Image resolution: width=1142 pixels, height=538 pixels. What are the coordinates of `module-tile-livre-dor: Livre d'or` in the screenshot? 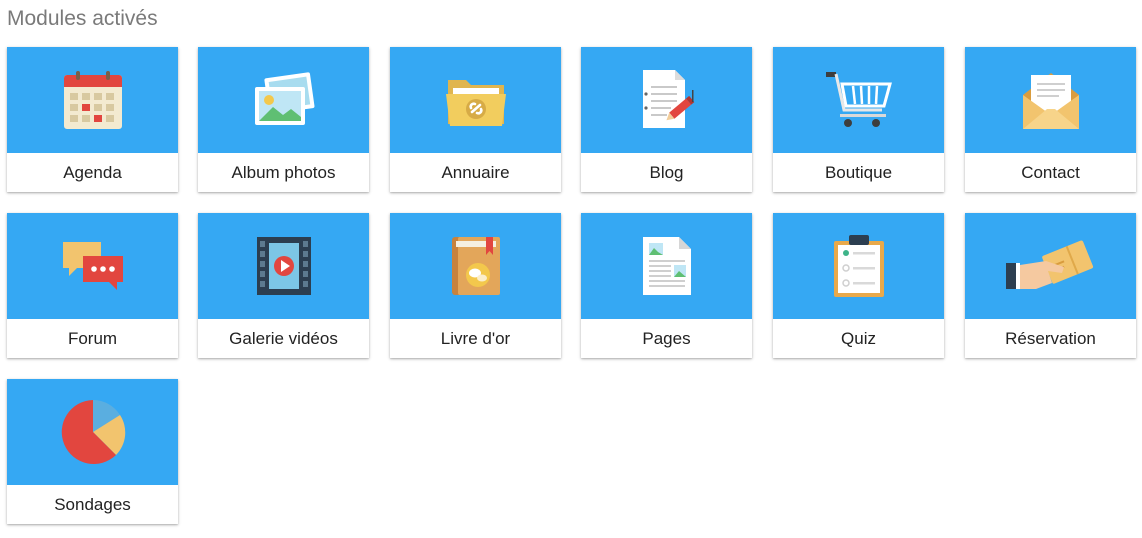 It's located at (475, 285).